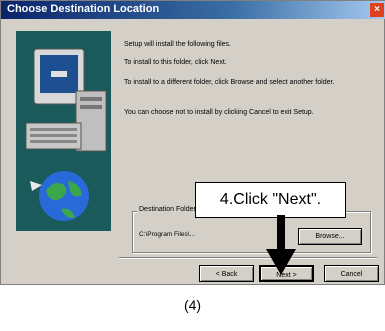 The image size is (385, 331). What do you see at coordinates (63, 131) in the screenshot?
I see `computer-globe-illustration` at bounding box center [63, 131].